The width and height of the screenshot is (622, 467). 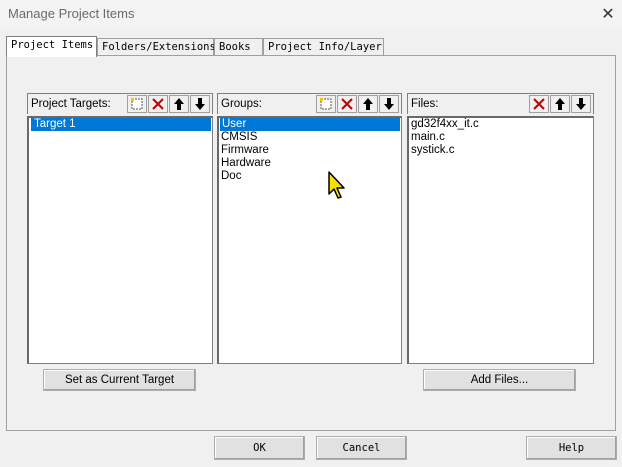 What do you see at coordinates (309, 103) in the screenshot?
I see `groups-header: Groups:` at bounding box center [309, 103].